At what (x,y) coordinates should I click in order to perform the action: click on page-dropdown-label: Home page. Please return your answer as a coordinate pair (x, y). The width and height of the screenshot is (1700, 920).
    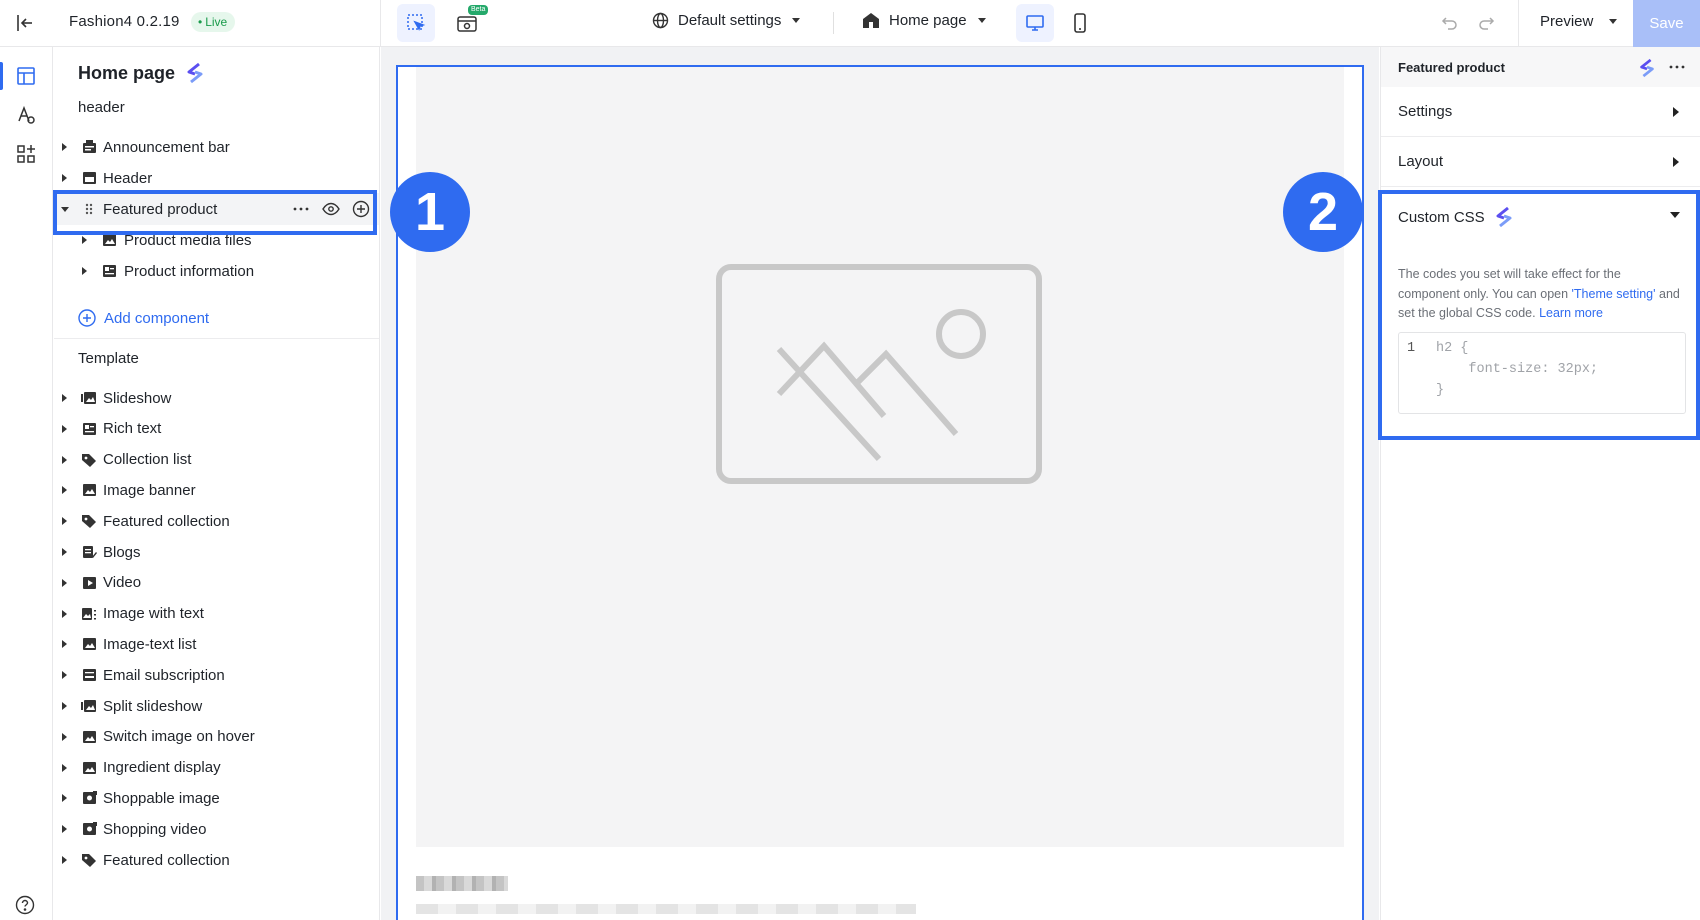
    Looking at the image, I should click on (928, 20).